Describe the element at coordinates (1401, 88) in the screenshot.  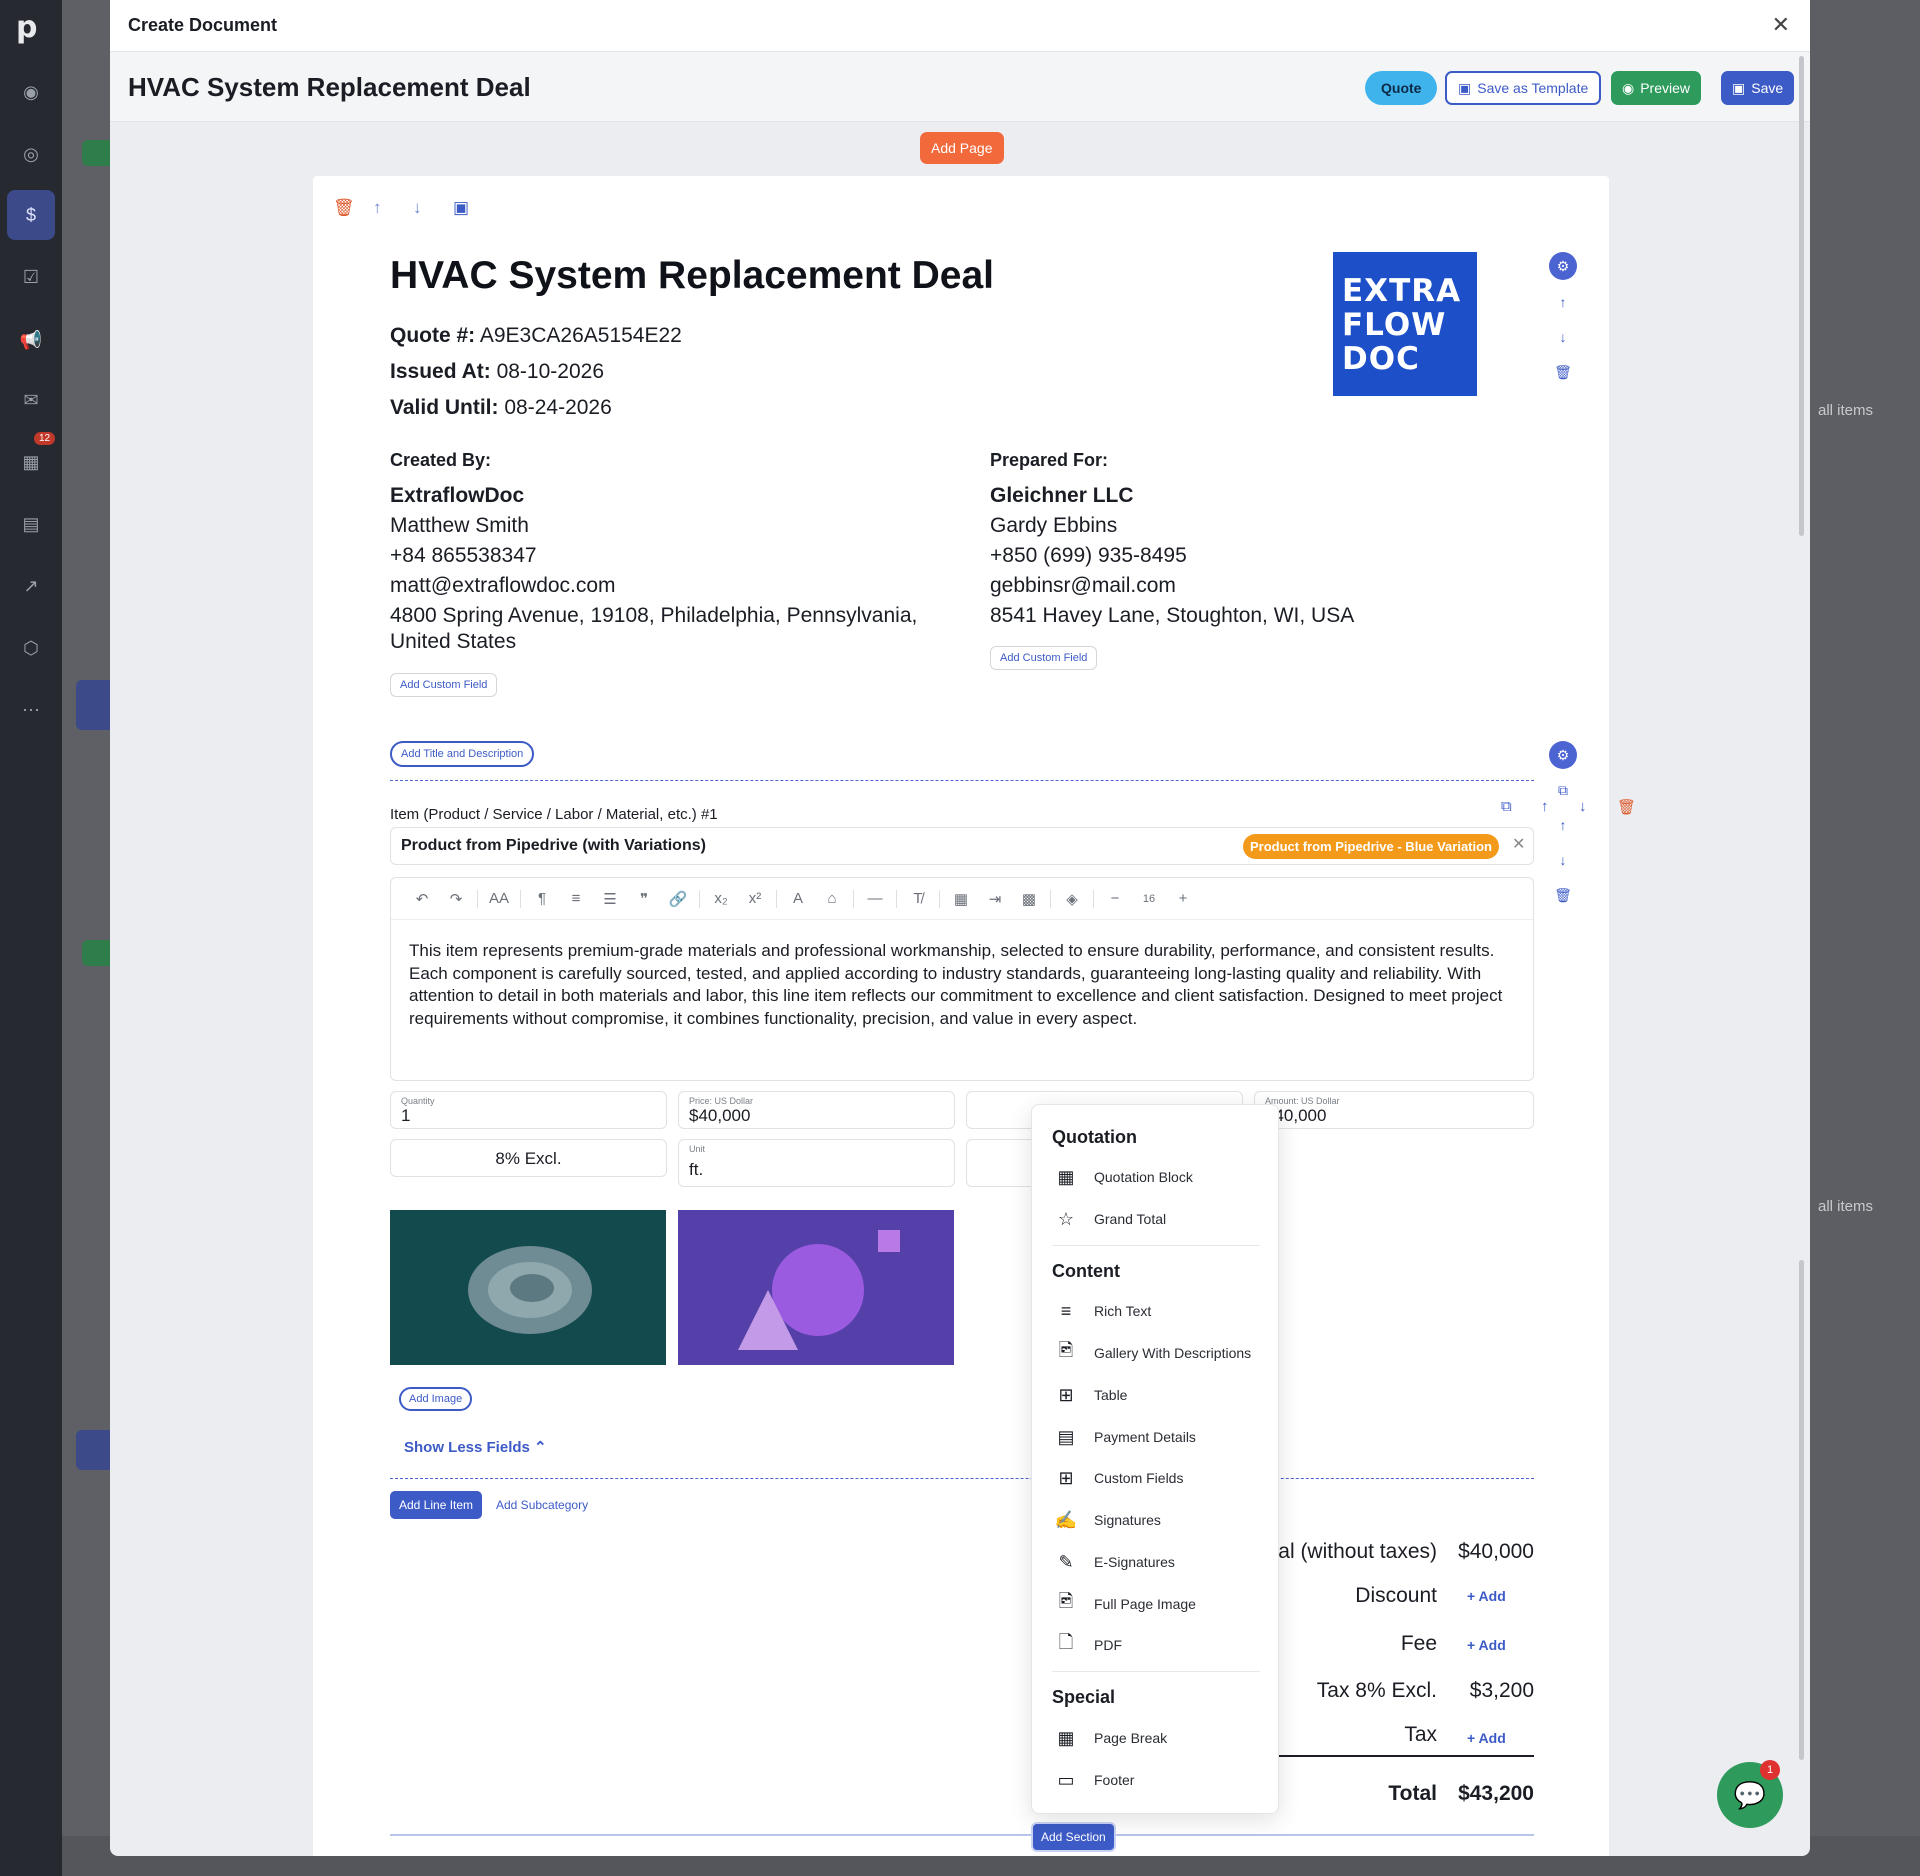
I see `quote-button: Quote` at that location.